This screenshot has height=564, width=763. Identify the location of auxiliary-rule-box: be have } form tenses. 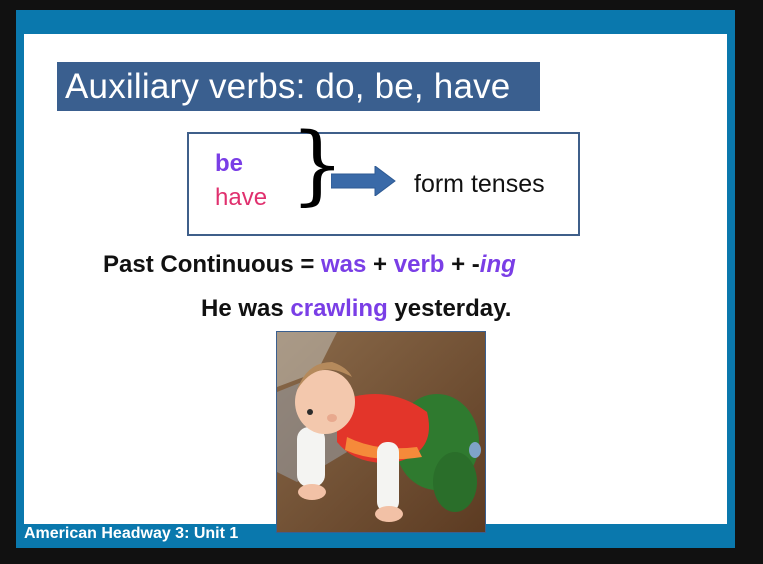
(383, 179).